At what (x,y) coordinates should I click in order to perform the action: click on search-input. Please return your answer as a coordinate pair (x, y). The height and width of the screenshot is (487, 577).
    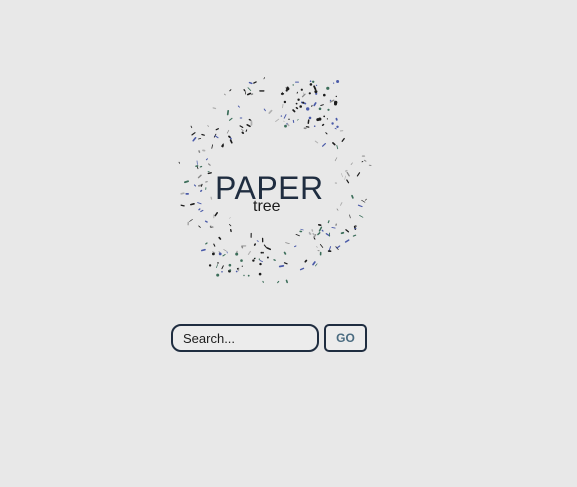
    Looking at the image, I should click on (245, 338).